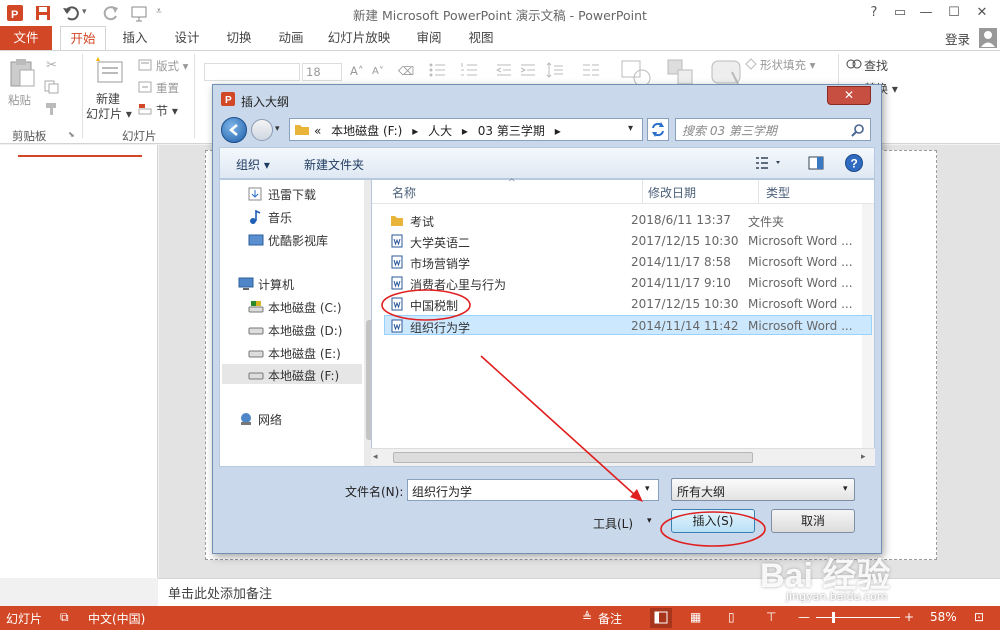 The height and width of the screenshot is (630, 1000). Describe the element at coordinates (558, 426) in the screenshot. I see `annotation-arrow-line` at that location.